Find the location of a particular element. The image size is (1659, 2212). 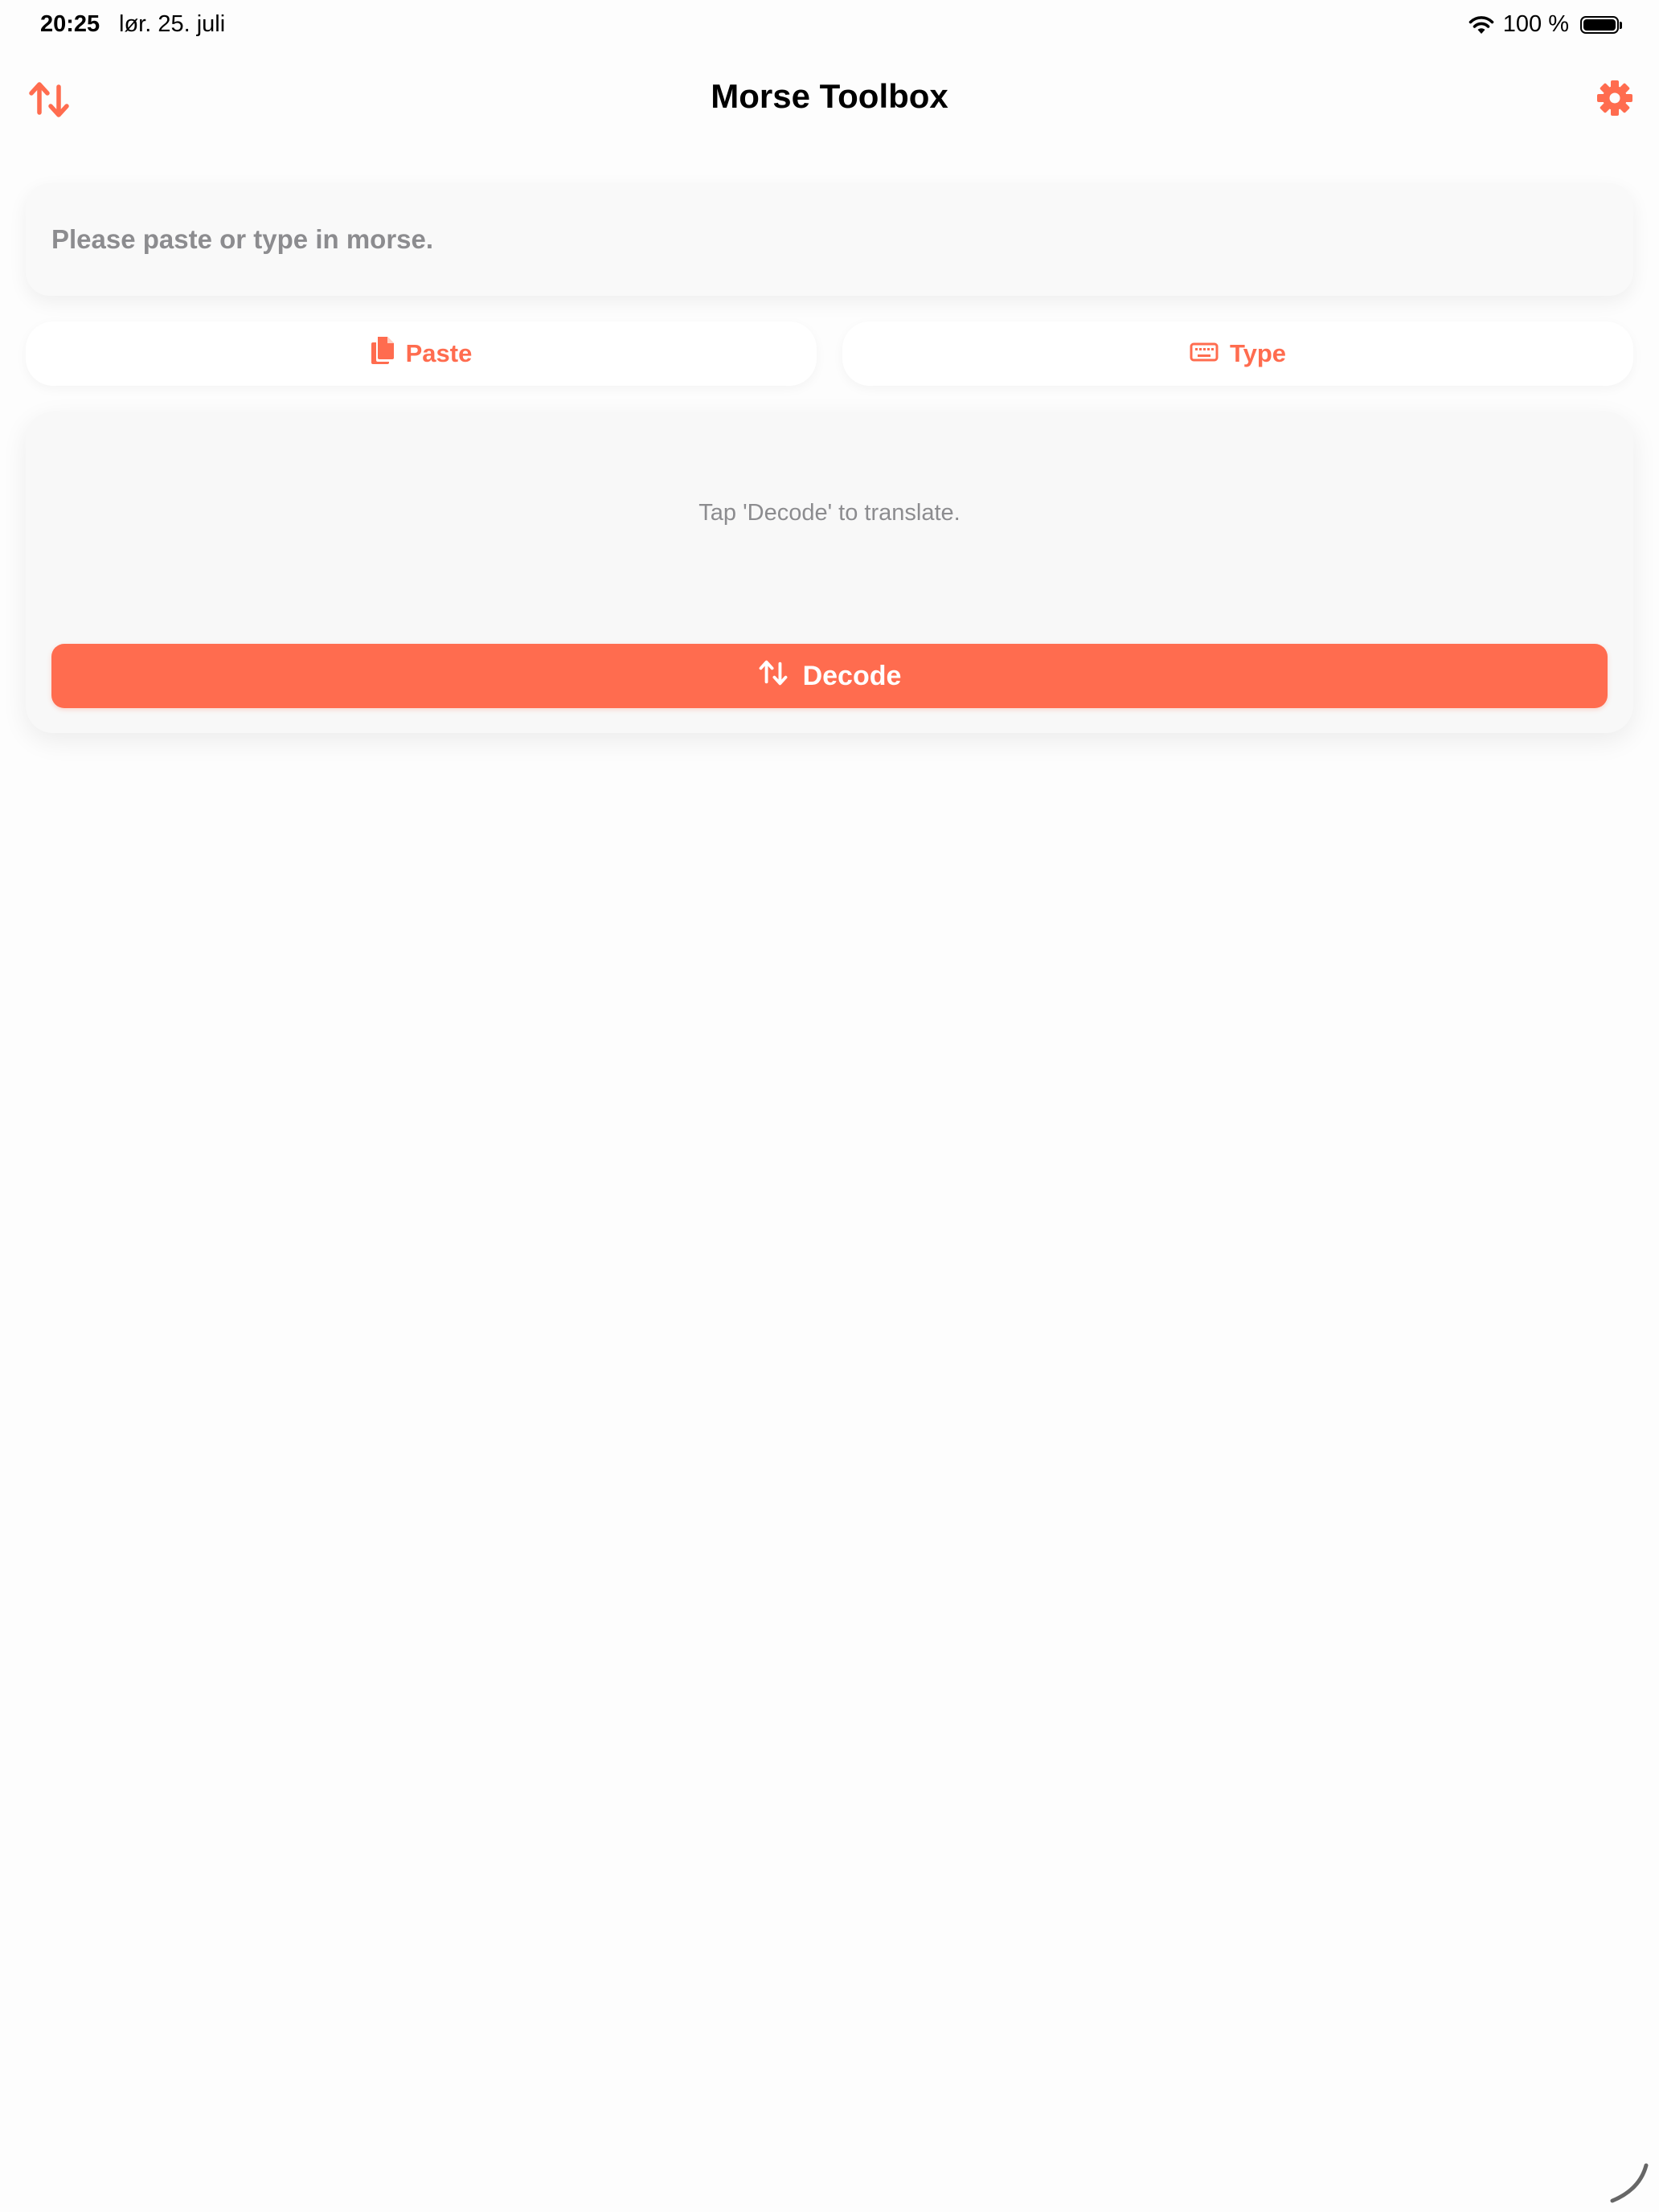

wifi-icon is located at coordinates (1481, 24).